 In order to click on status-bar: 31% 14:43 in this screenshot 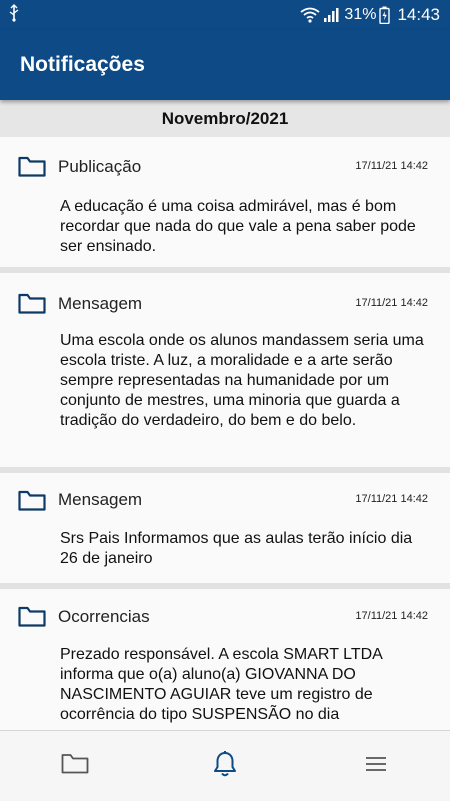, I will do `click(225, 15)`.